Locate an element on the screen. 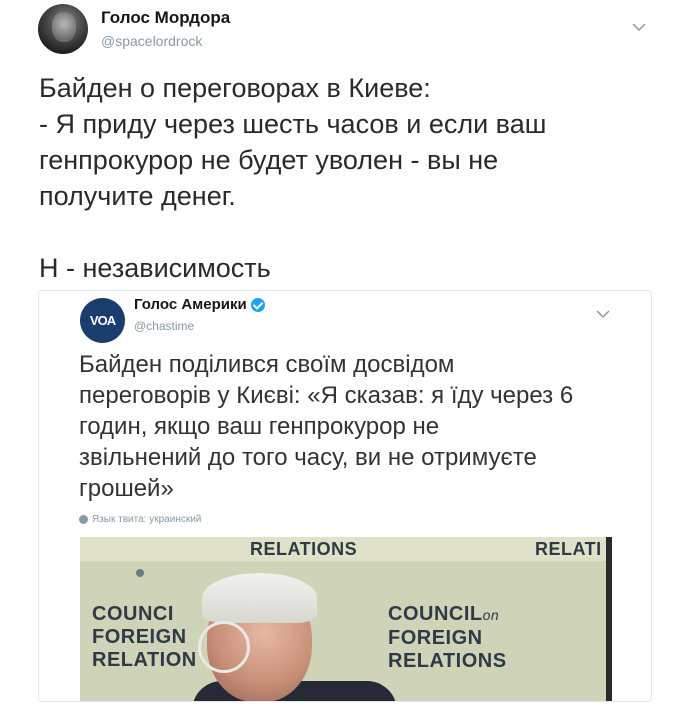 Image resolution: width=690 pixels, height=708 pixels. video-banner-text: RELATI is located at coordinates (568, 549).